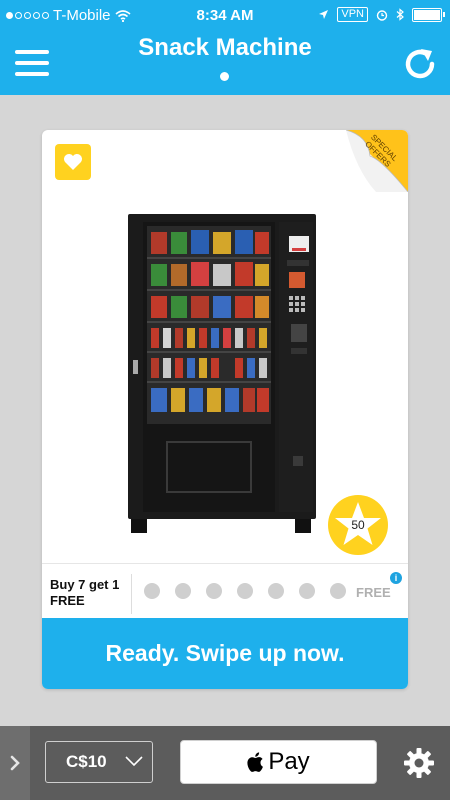 Image resolution: width=450 pixels, height=800 pixels. I want to click on status-bar: T-Mobile 8:34 AM VPN, so click(225, 15).